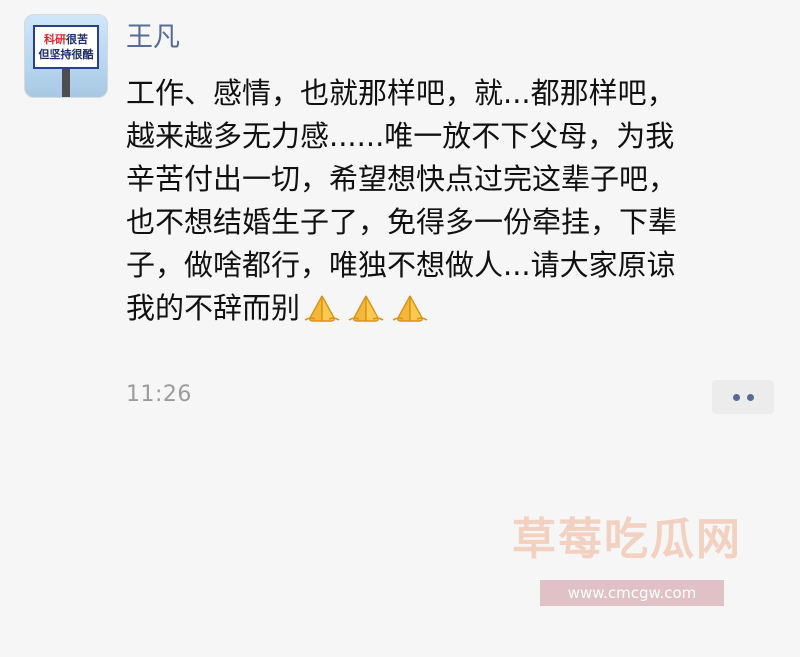 Image resolution: width=800 pixels, height=657 pixels. What do you see at coordinates (66, 83) in the screenshot?
I see `avatar-sign-pole` at bounding box center [66, 83].